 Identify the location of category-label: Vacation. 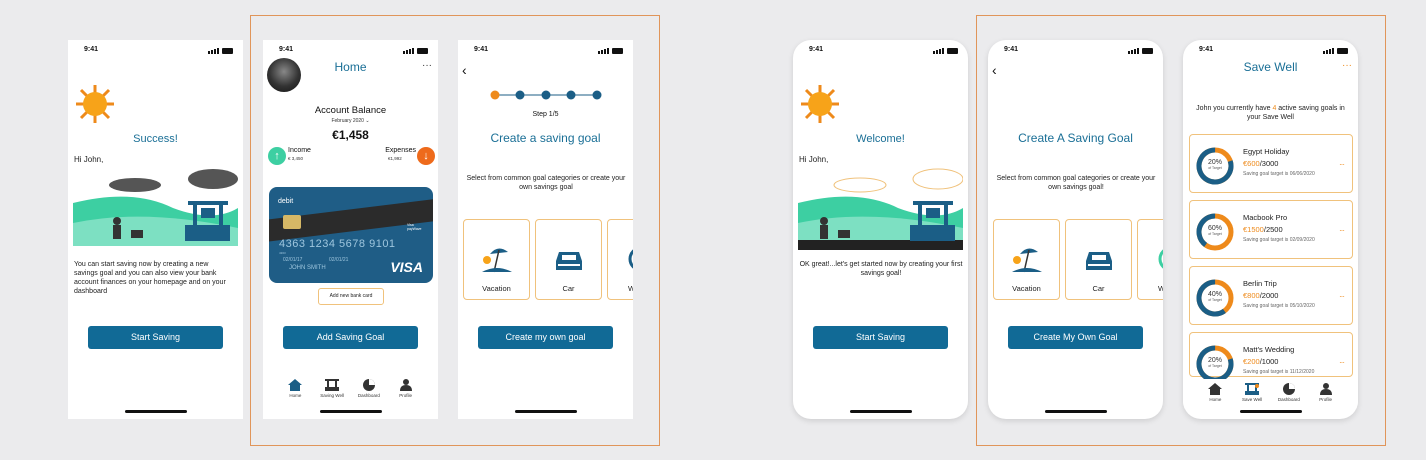
(496, 288).